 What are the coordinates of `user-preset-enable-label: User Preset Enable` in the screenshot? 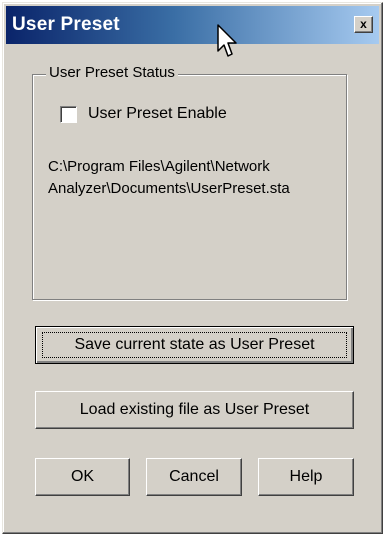 It's located at (157, 114).